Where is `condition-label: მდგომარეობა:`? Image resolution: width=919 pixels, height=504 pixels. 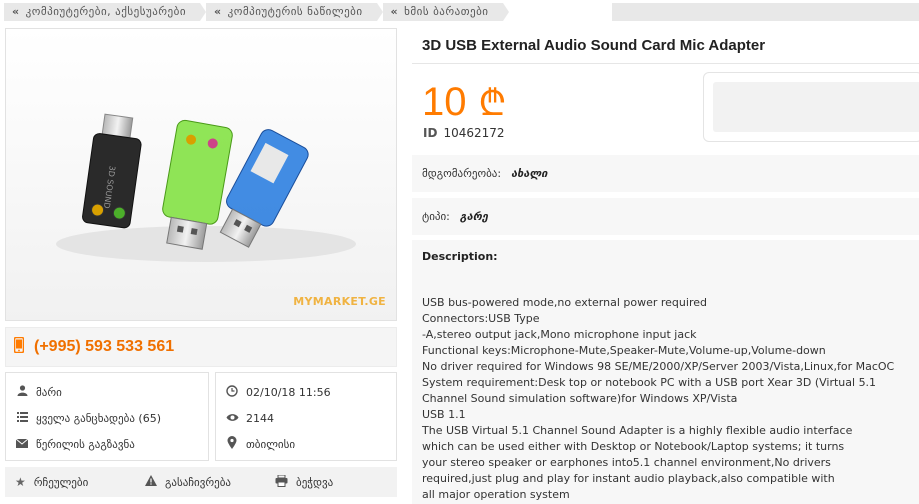
condition-label: მდგომარეობა: is located at coordinates (462, 173).